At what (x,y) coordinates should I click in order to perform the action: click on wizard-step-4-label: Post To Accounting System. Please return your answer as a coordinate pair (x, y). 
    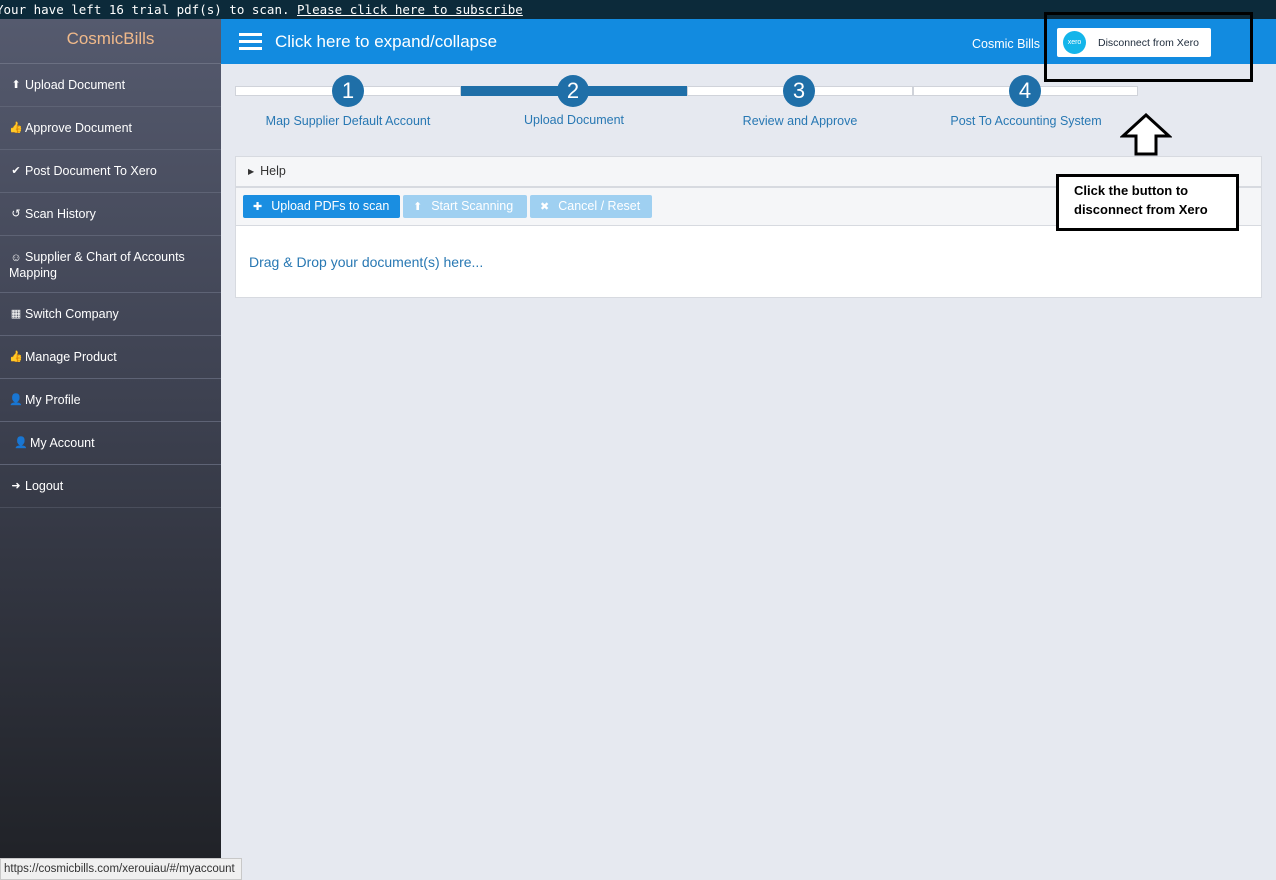
    Looking at the image, I should click on (1026, 121).